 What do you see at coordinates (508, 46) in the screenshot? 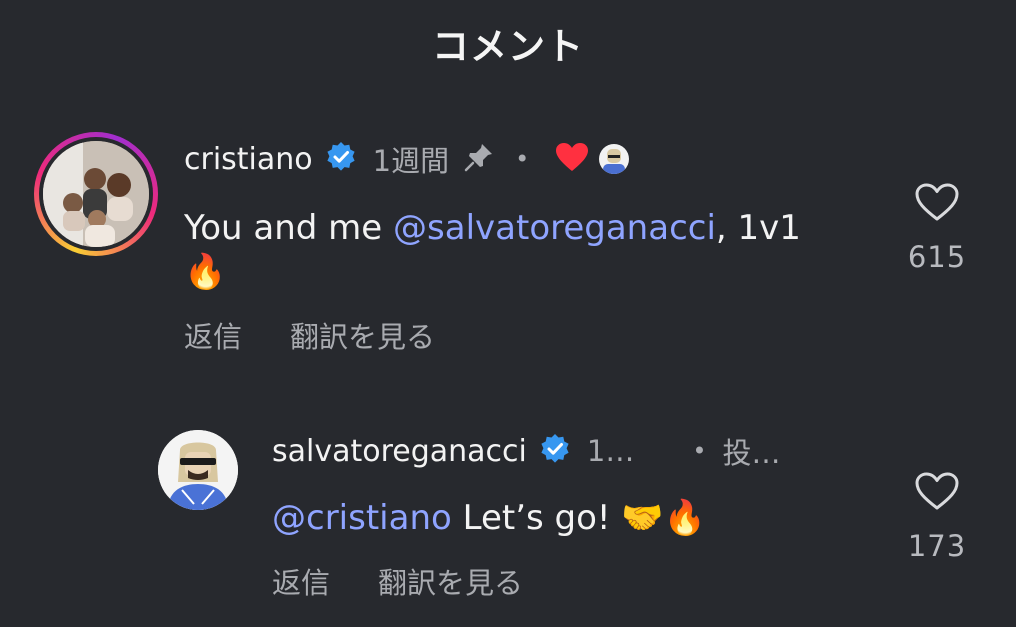
I see `page-title: コメント` at bounding box center [508, 46].